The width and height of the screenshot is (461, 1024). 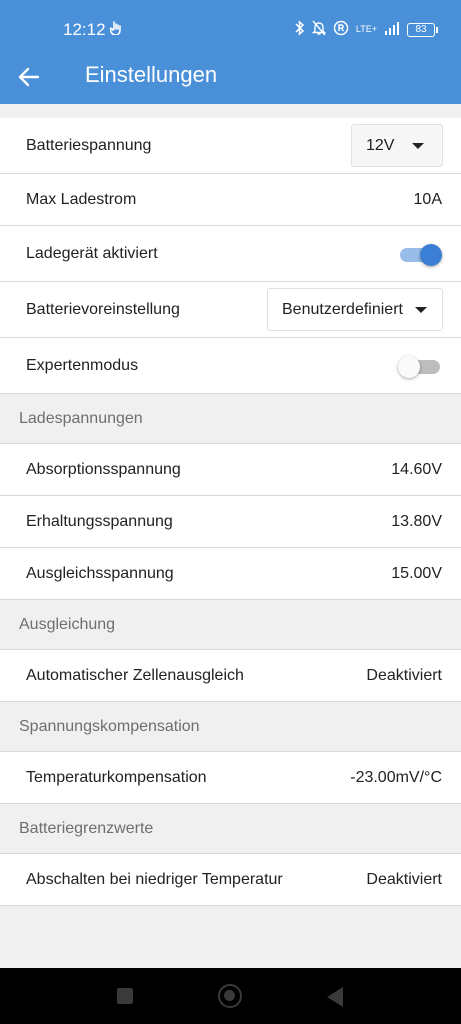 I want to click on auto-cell-balancing-label: Automatischer Zellenausgleich, so click(x=135, y=675).